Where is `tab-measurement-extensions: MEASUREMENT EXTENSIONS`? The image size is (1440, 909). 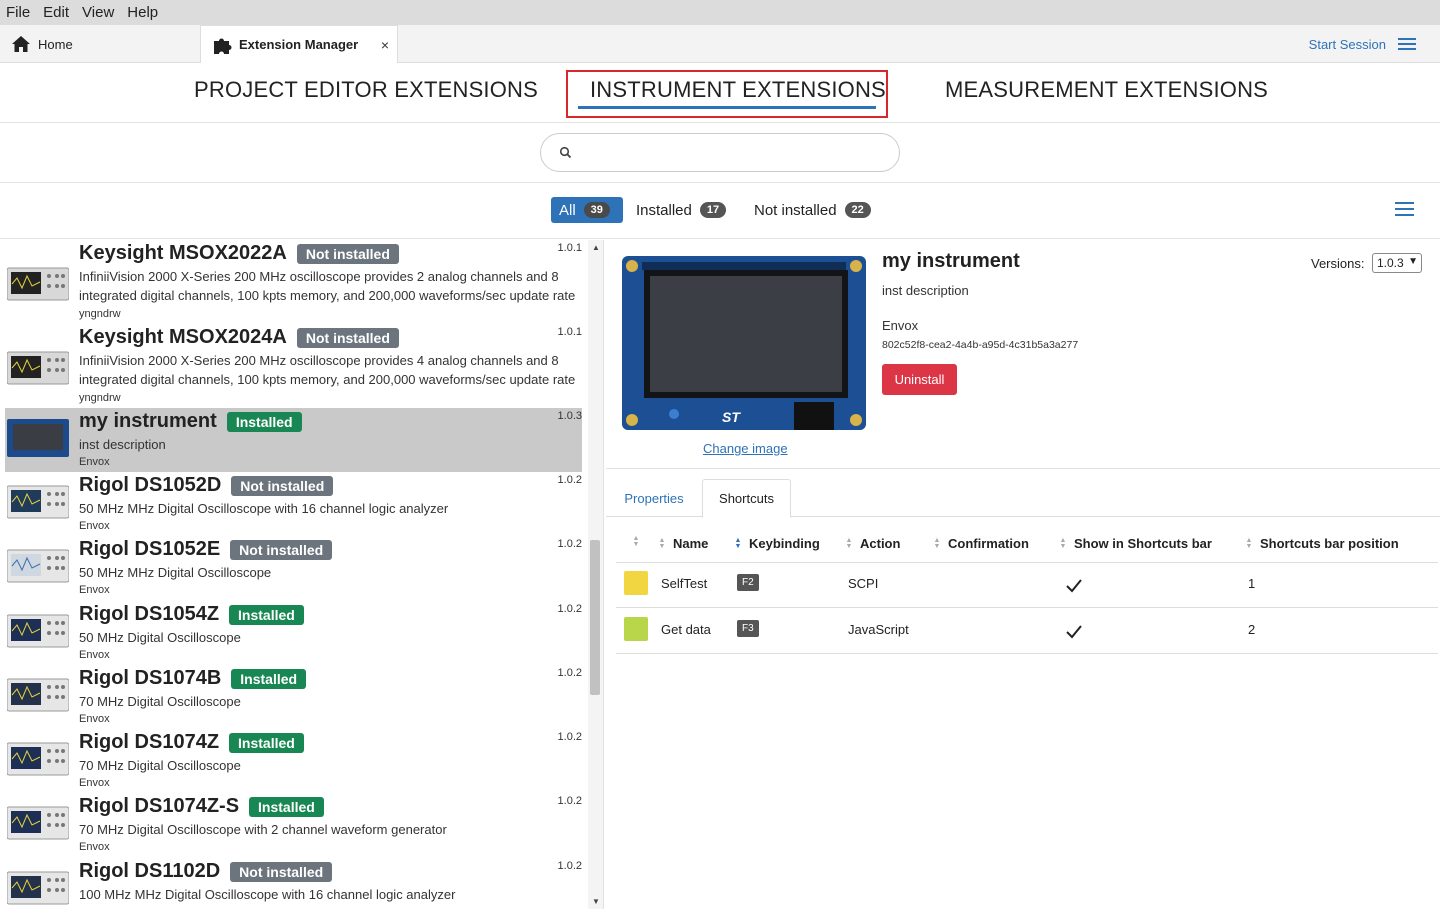 tab-measurement-extensions: MEASUREMENT EXTENSIONS is located at coordinates (1106, 90).